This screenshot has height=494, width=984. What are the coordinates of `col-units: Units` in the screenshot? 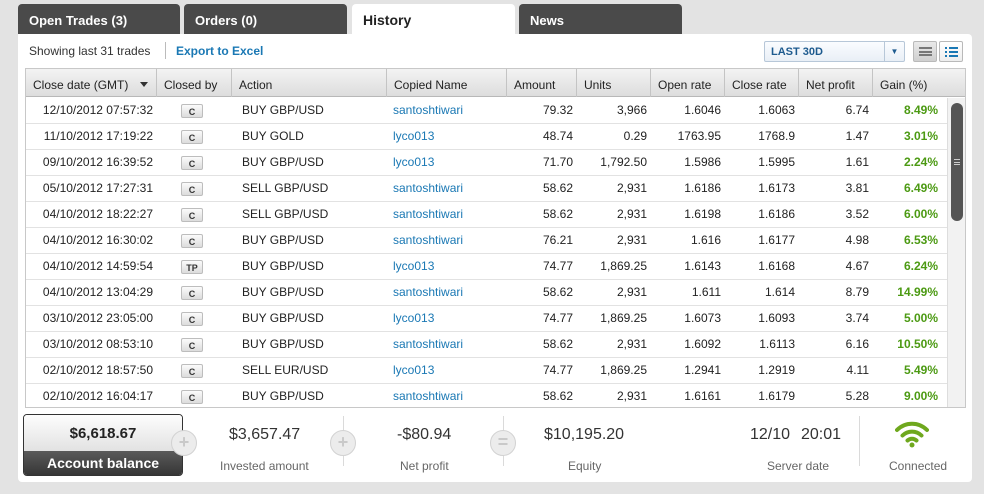 It's located at (613, 83).